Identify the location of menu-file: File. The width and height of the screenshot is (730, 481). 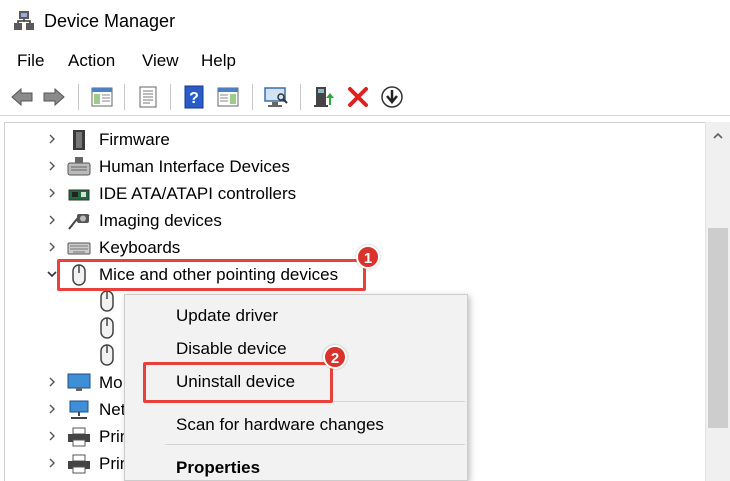
(30, 61).